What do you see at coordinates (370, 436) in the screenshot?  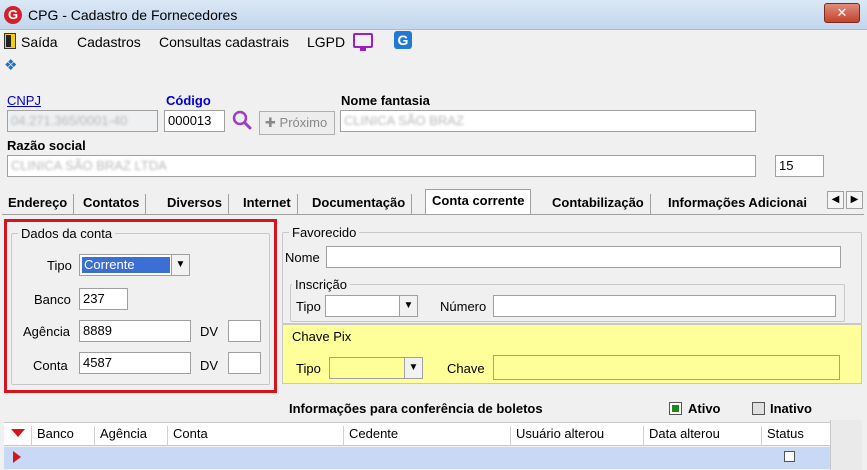 I see `col-cedente: Cedente` at bounding box center [370, 436].